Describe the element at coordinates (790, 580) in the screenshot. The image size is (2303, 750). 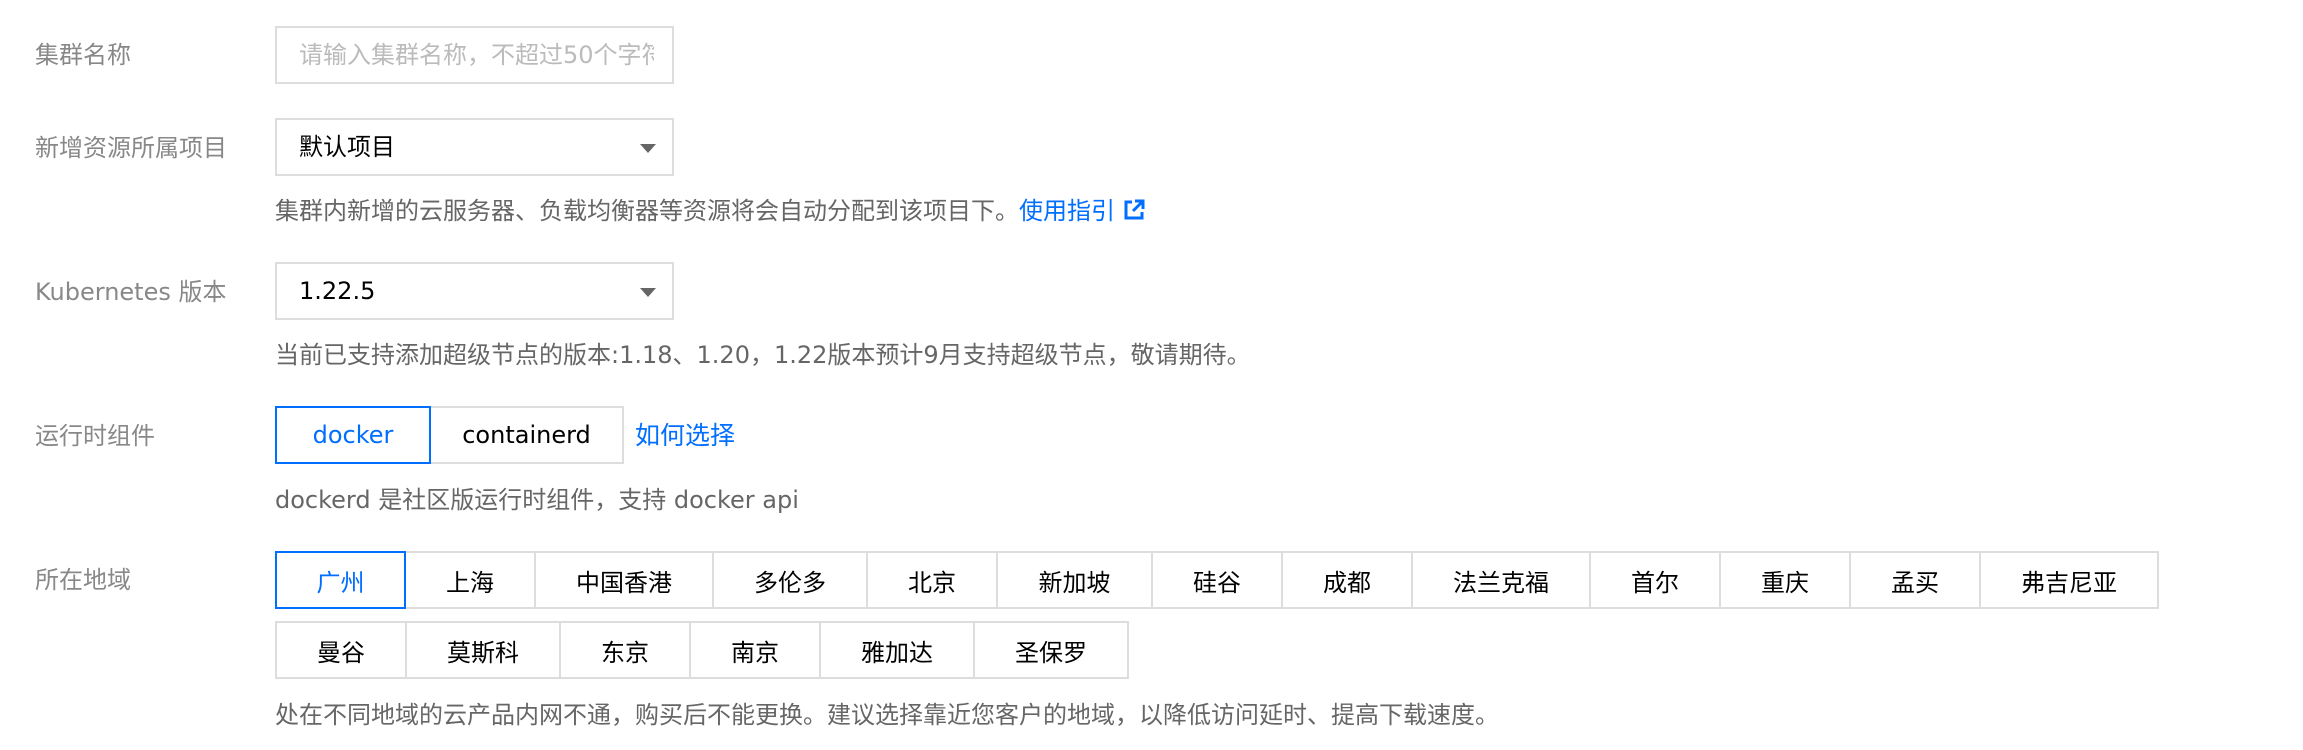
I see `region-option-toronto: 多伦多` at that location.